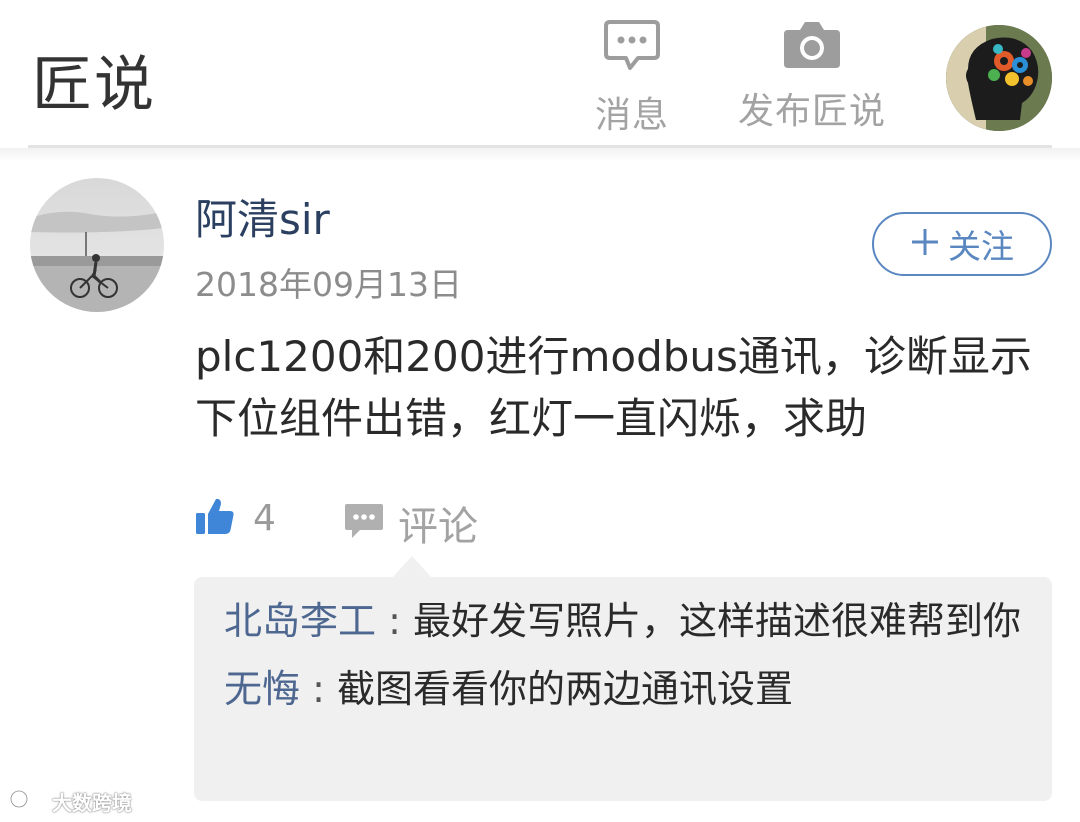  I want to click on user-avatar, so click(999, 78).